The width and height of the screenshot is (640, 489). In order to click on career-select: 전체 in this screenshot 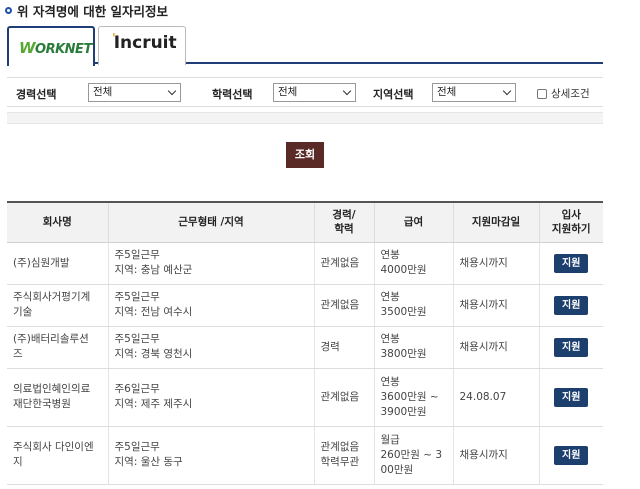, I will do `click(134, 92)`.